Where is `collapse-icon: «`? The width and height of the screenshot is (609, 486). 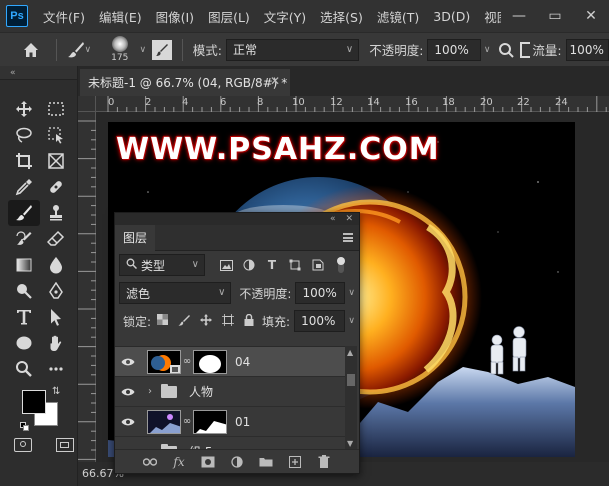
collapse-icon: « is located at coordinates (38, 73).